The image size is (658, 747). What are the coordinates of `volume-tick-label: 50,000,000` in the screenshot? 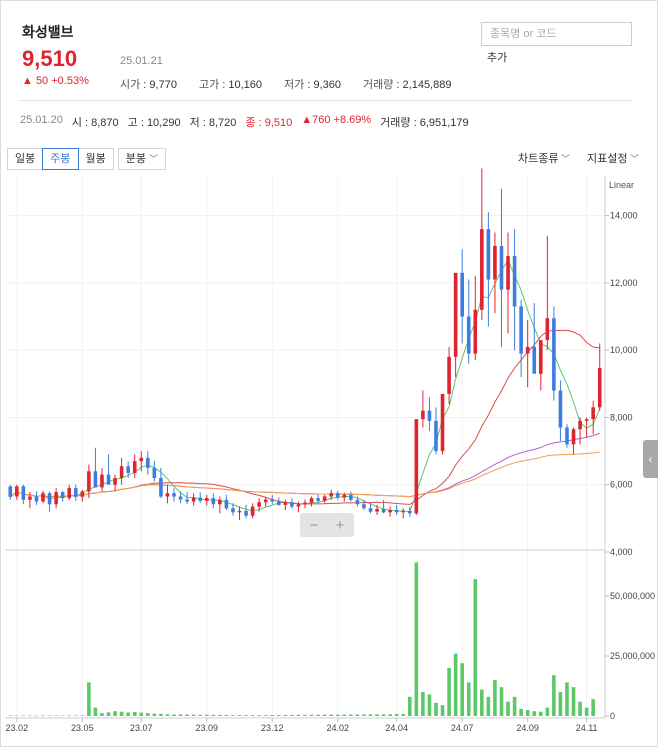 It's located at (632, 596).